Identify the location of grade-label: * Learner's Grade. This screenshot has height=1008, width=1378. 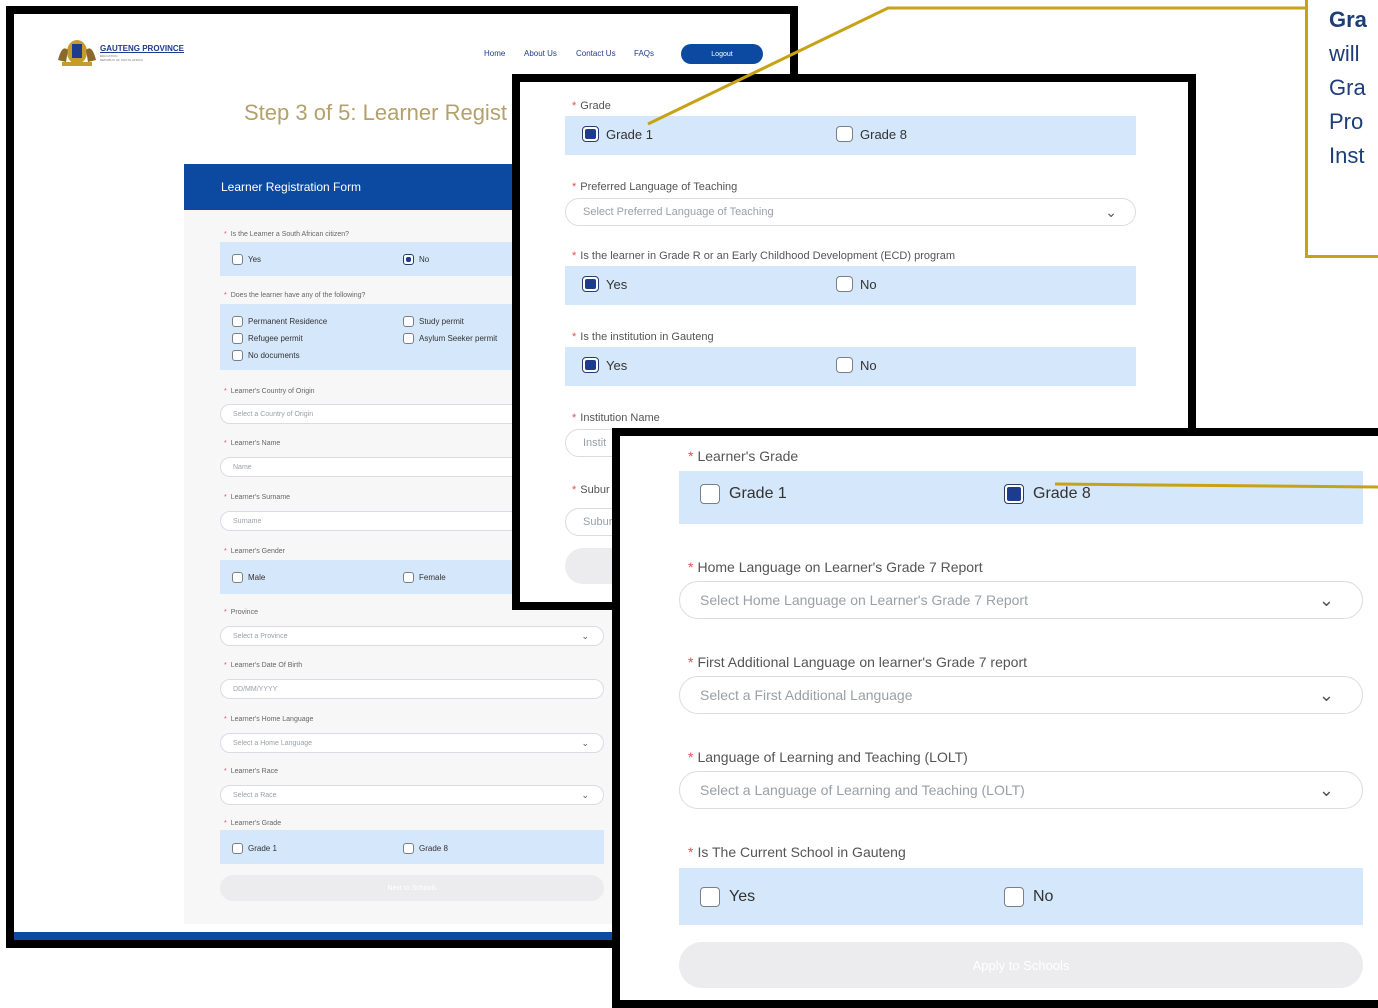
(253, 823).